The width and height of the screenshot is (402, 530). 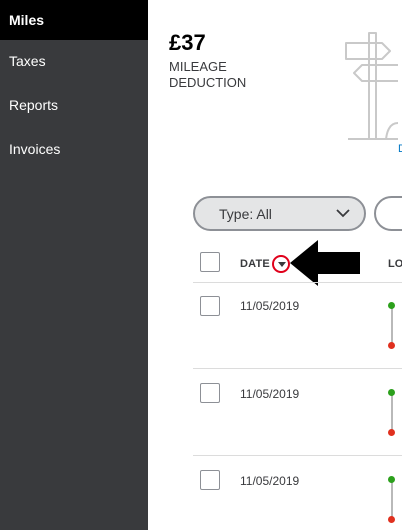 What do you see at coordinates (343, 213) in the screenshot?
I see `chevron-down-icon` at bounding box center [343, 213].